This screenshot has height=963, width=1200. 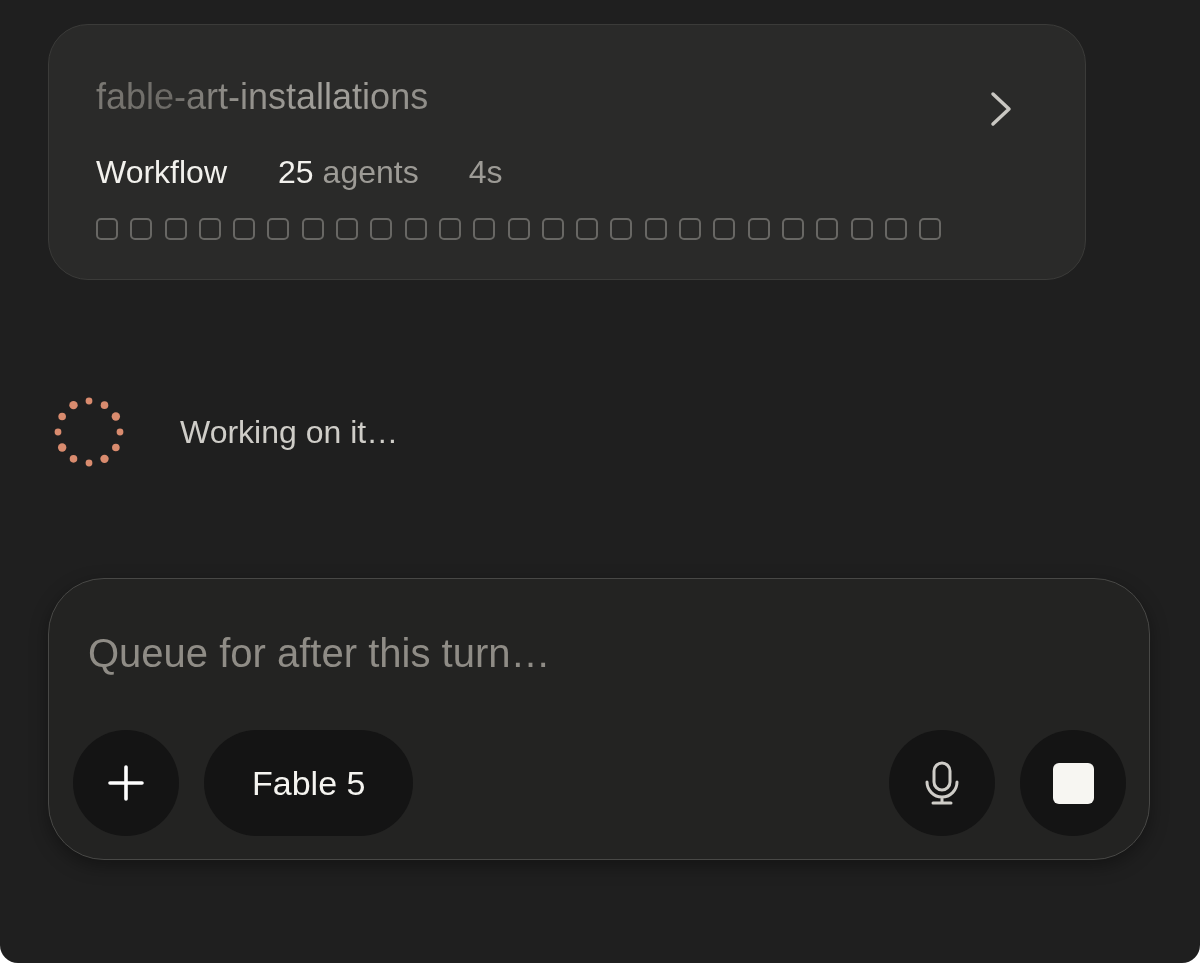 I want to click on elapsed-time: 4s, so click(x=485, y=172).